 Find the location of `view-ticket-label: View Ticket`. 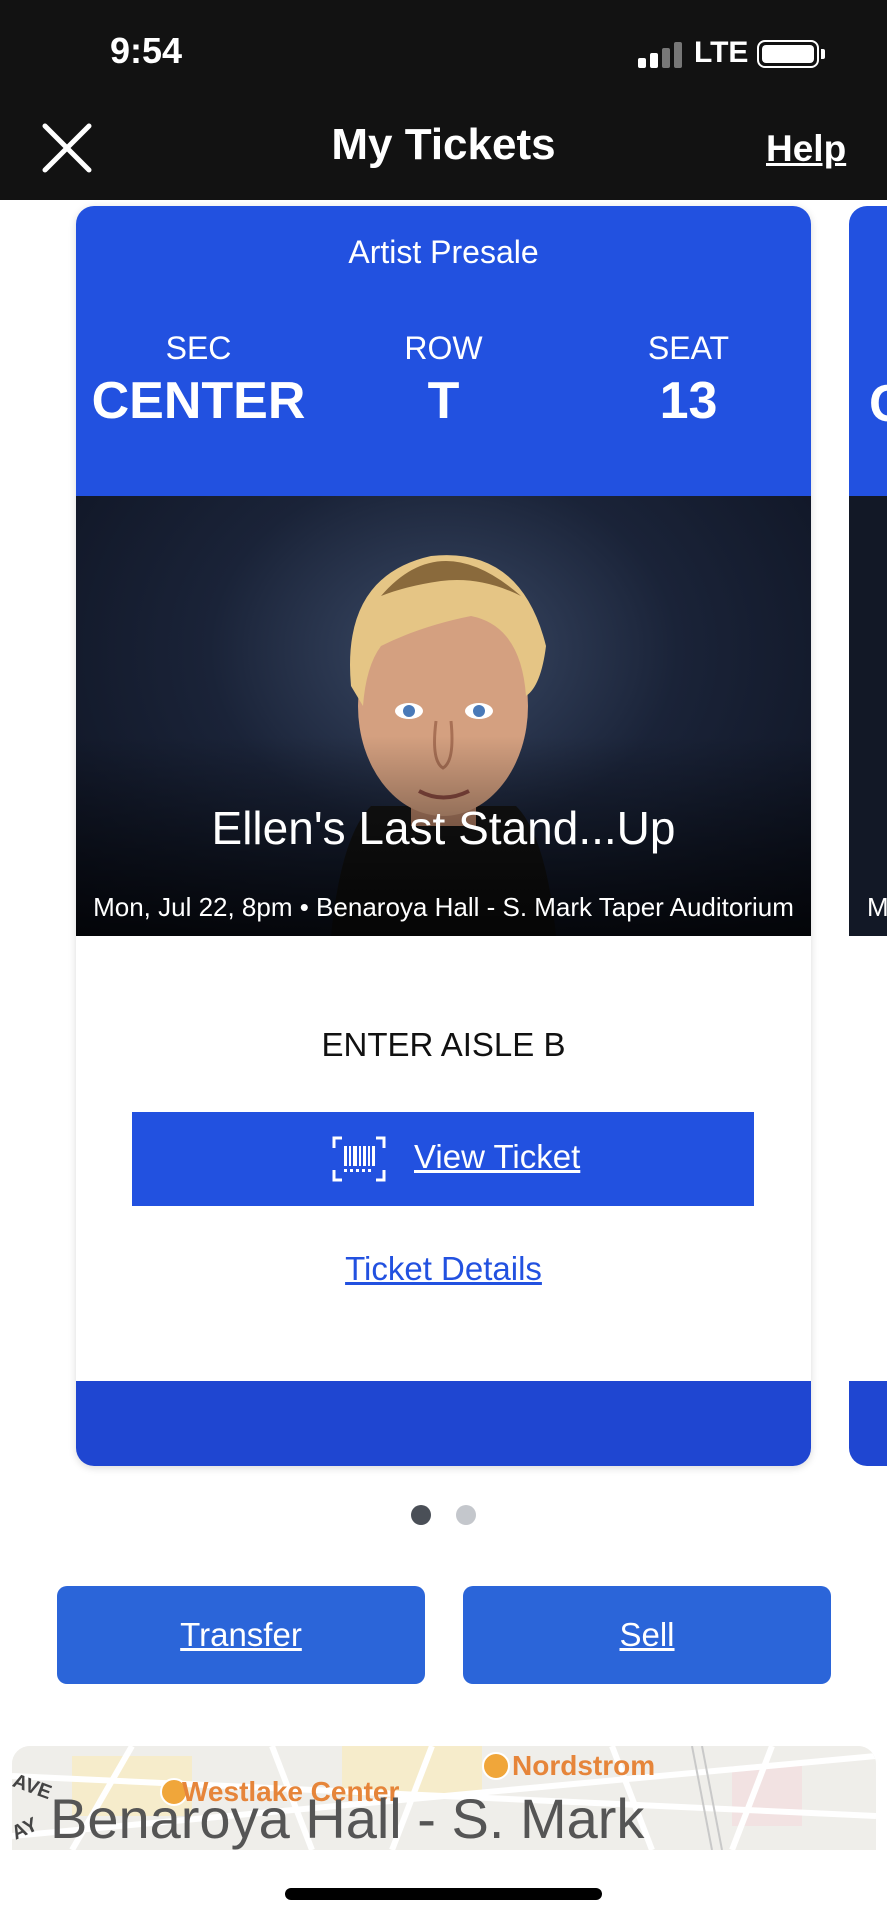

view-ticket-label: View Ticket is located at coordinates (497, 1156).